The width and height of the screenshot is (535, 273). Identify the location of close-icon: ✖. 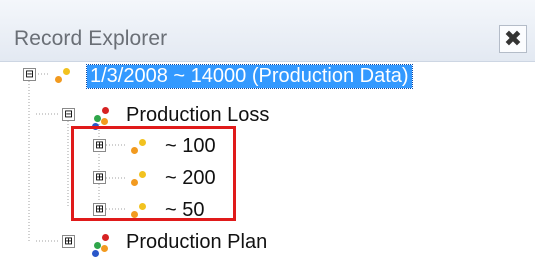
(513, 38).